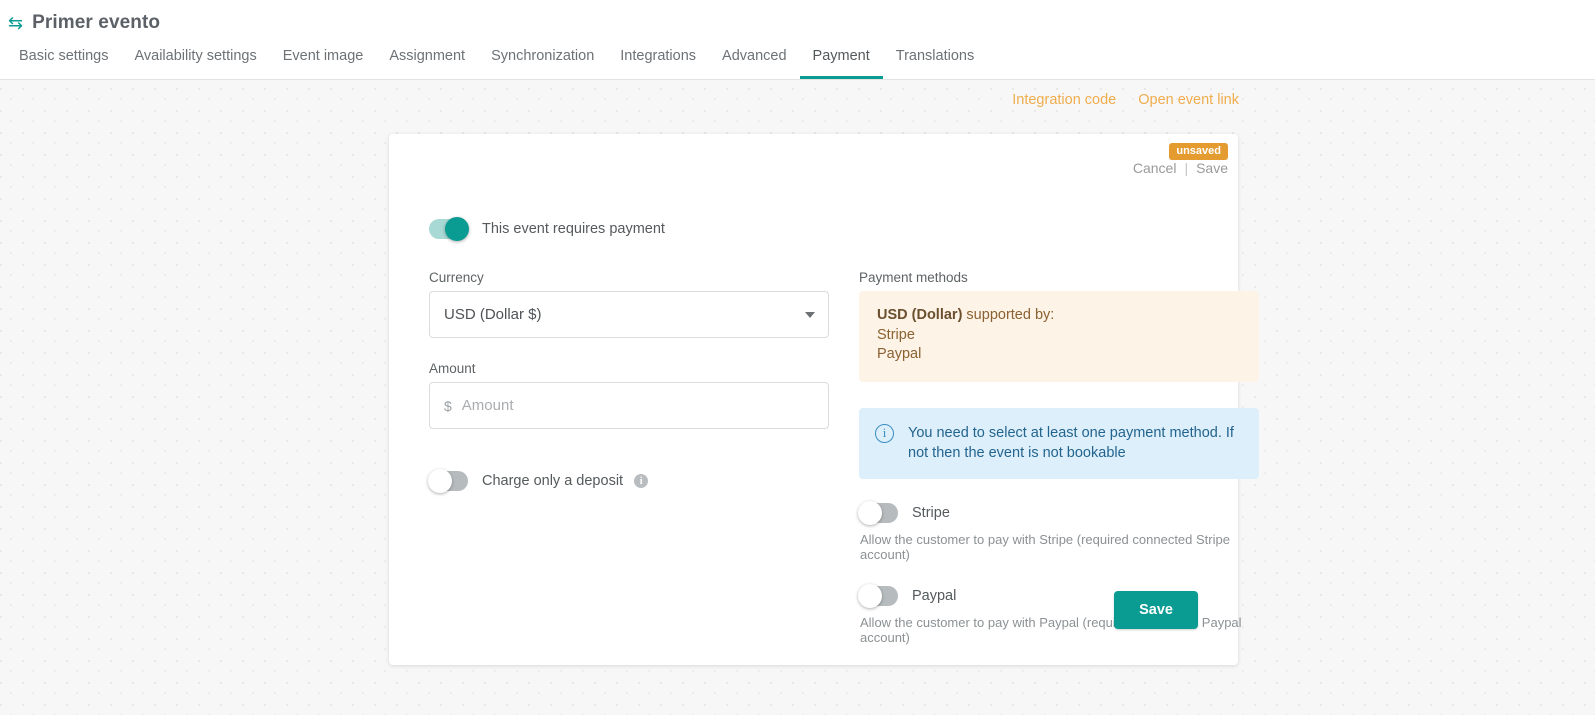 Image resolution: width=1595 pixels, height=715 pixels. I want to click on currency-field: Currency USD (Dollar $), so click(629, 304).